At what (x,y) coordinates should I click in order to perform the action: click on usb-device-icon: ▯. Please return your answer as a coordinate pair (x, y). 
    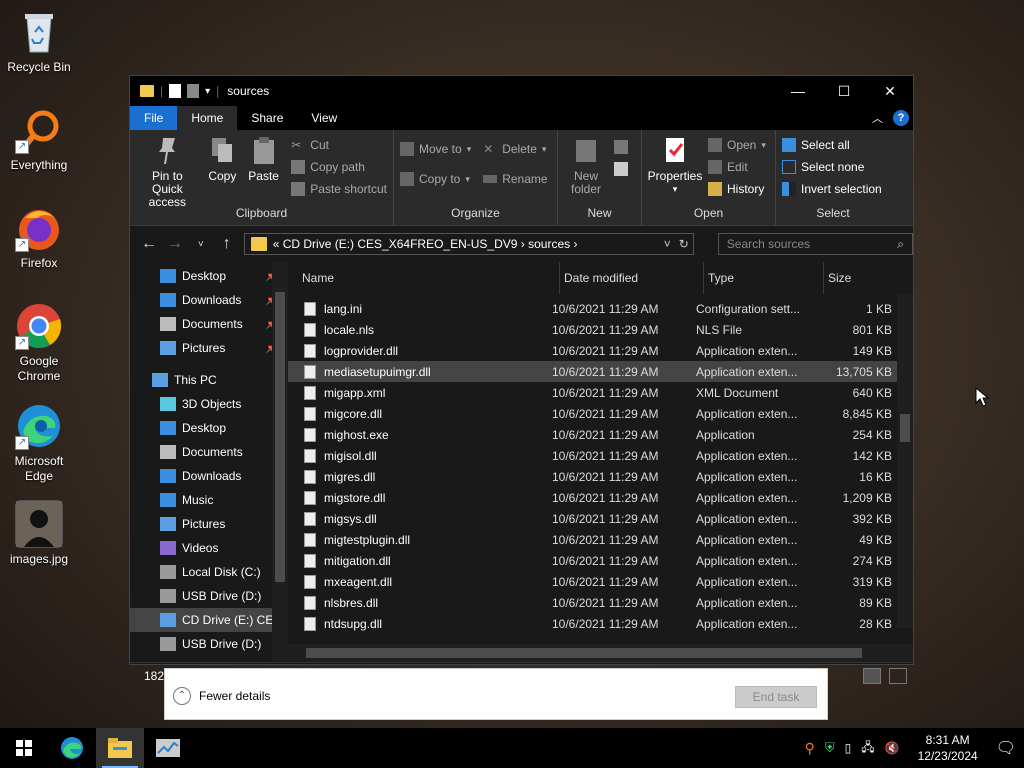
    Looking at the image, I should click on (848, 748).